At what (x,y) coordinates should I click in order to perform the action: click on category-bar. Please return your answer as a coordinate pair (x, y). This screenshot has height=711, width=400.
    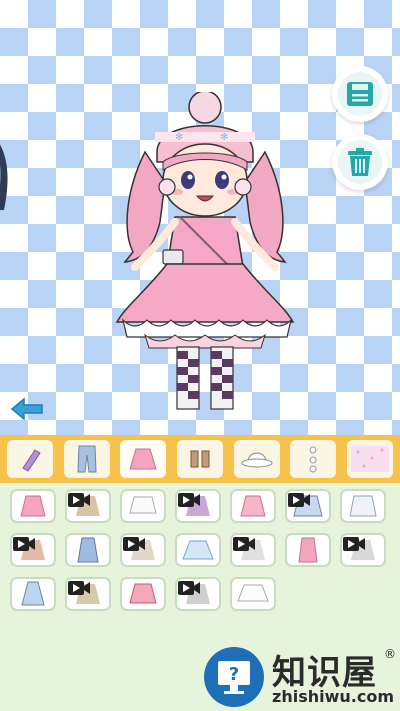
    Looking at the image, I should click on (200, 459).